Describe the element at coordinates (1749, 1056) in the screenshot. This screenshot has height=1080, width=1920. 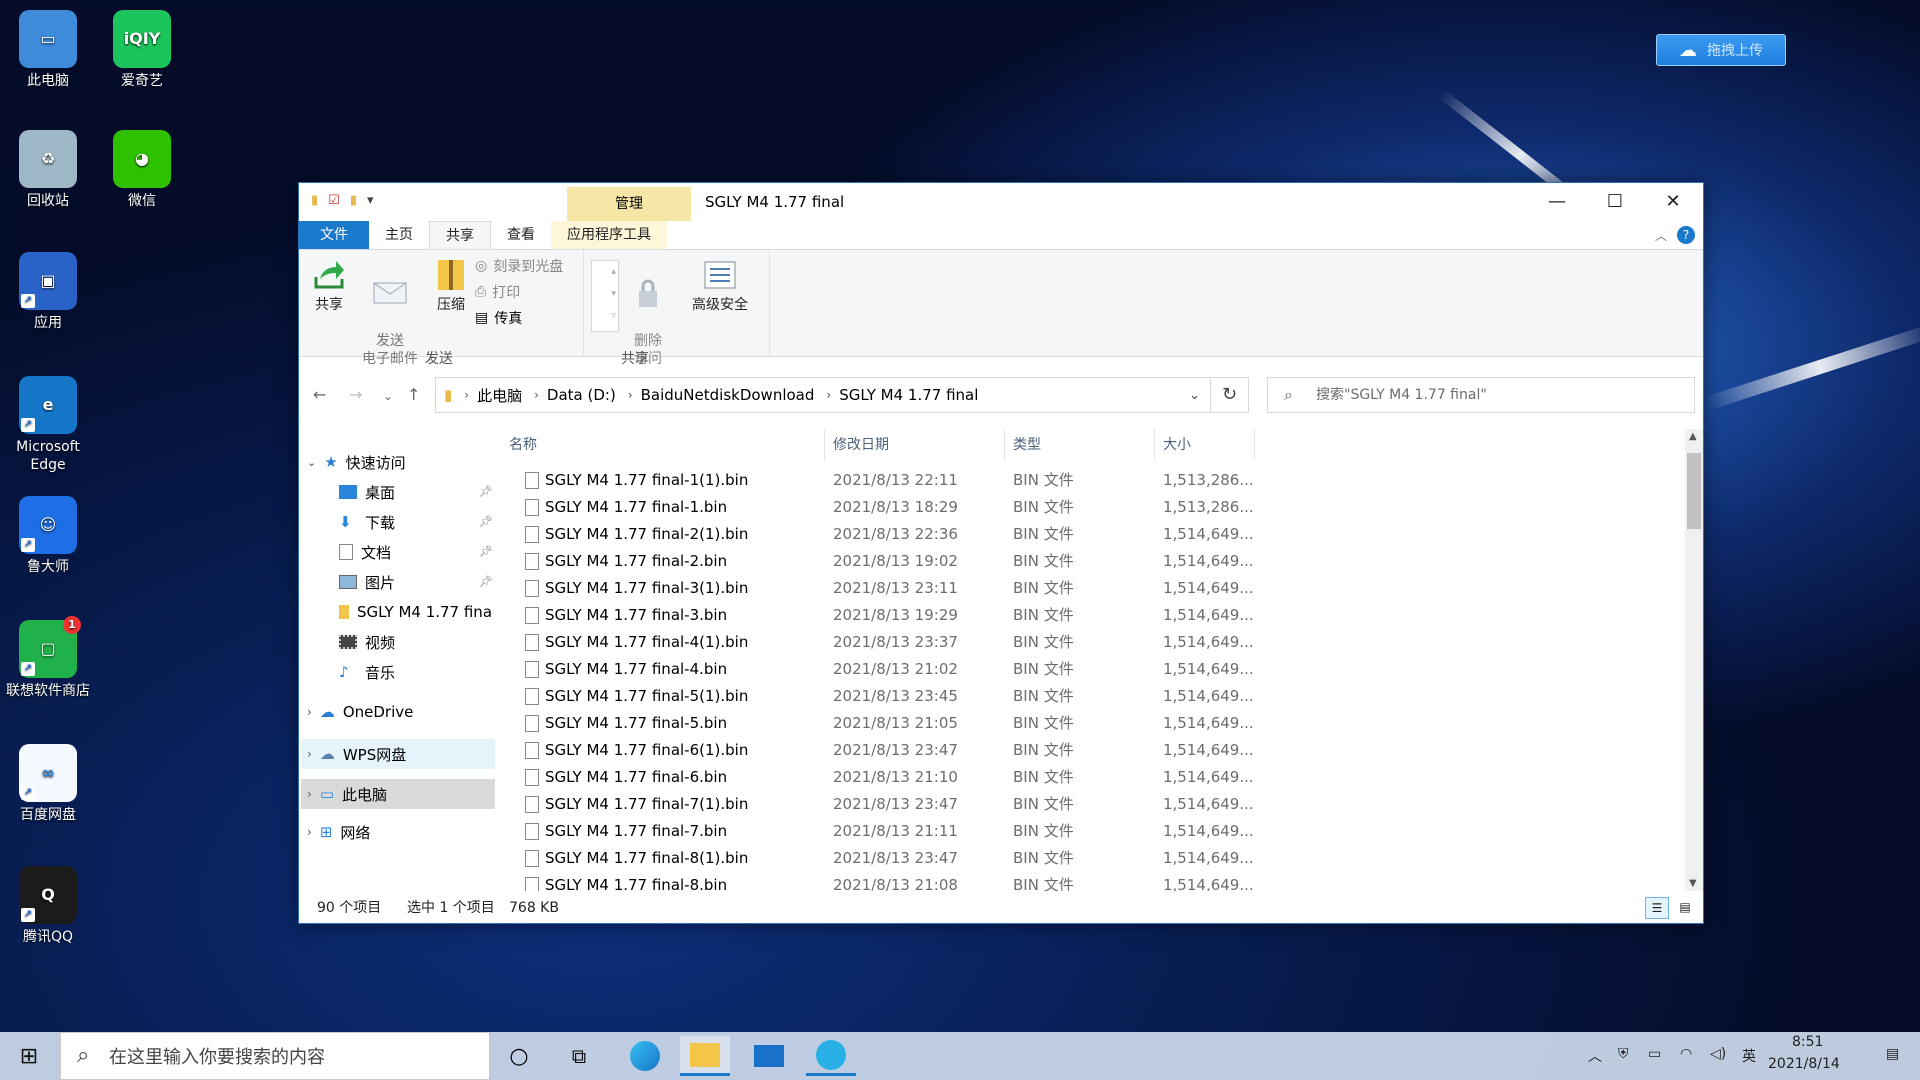
I see `input-method: 英` at that location.